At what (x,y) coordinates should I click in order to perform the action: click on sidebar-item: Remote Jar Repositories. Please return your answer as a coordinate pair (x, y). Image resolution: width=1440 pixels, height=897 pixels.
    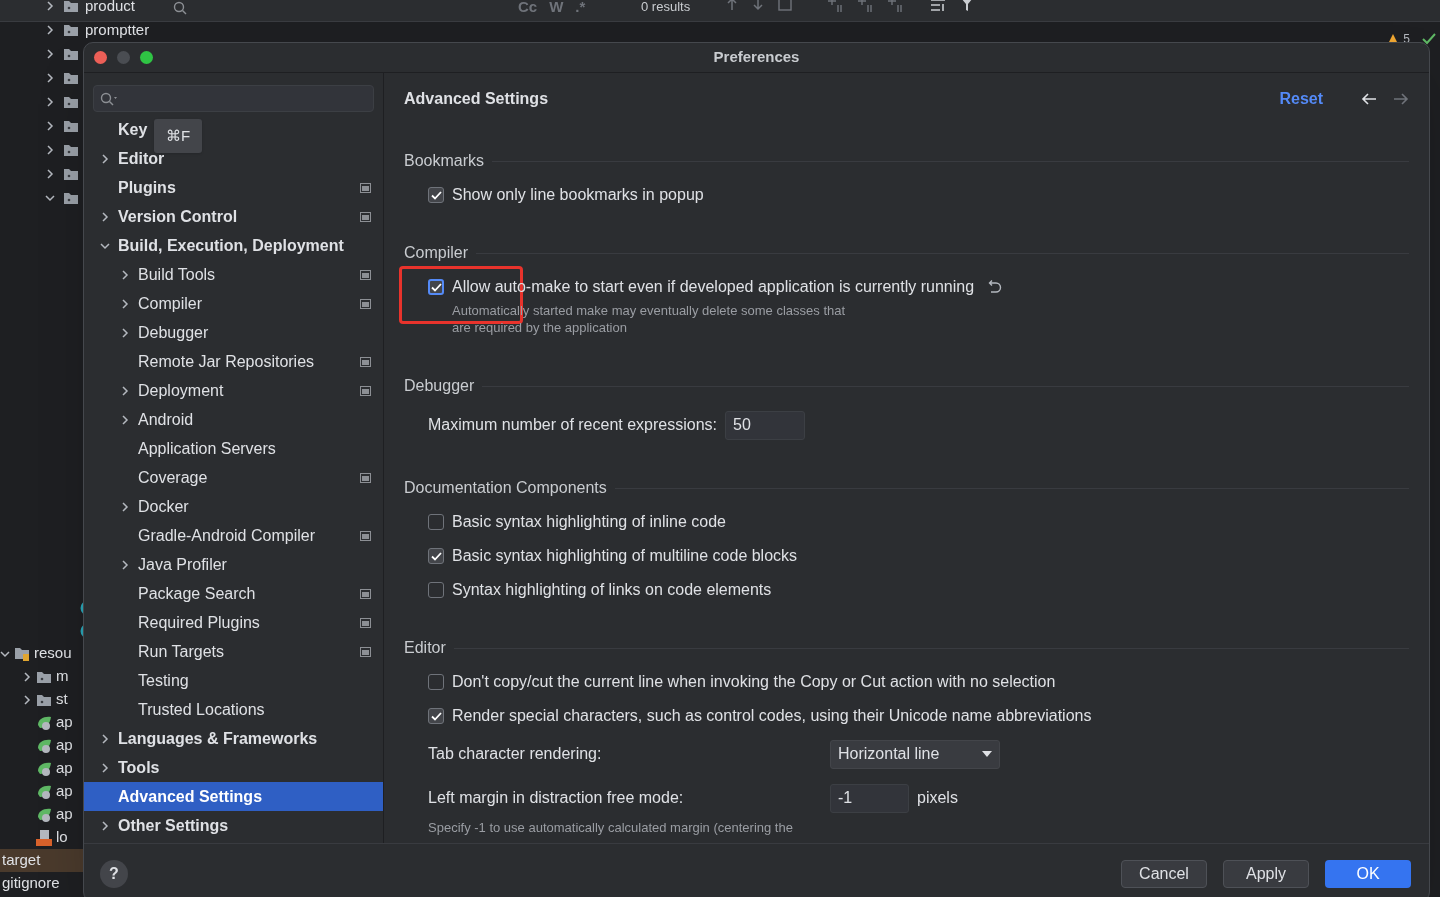
    Looking at the image, I should click on (226, 361).